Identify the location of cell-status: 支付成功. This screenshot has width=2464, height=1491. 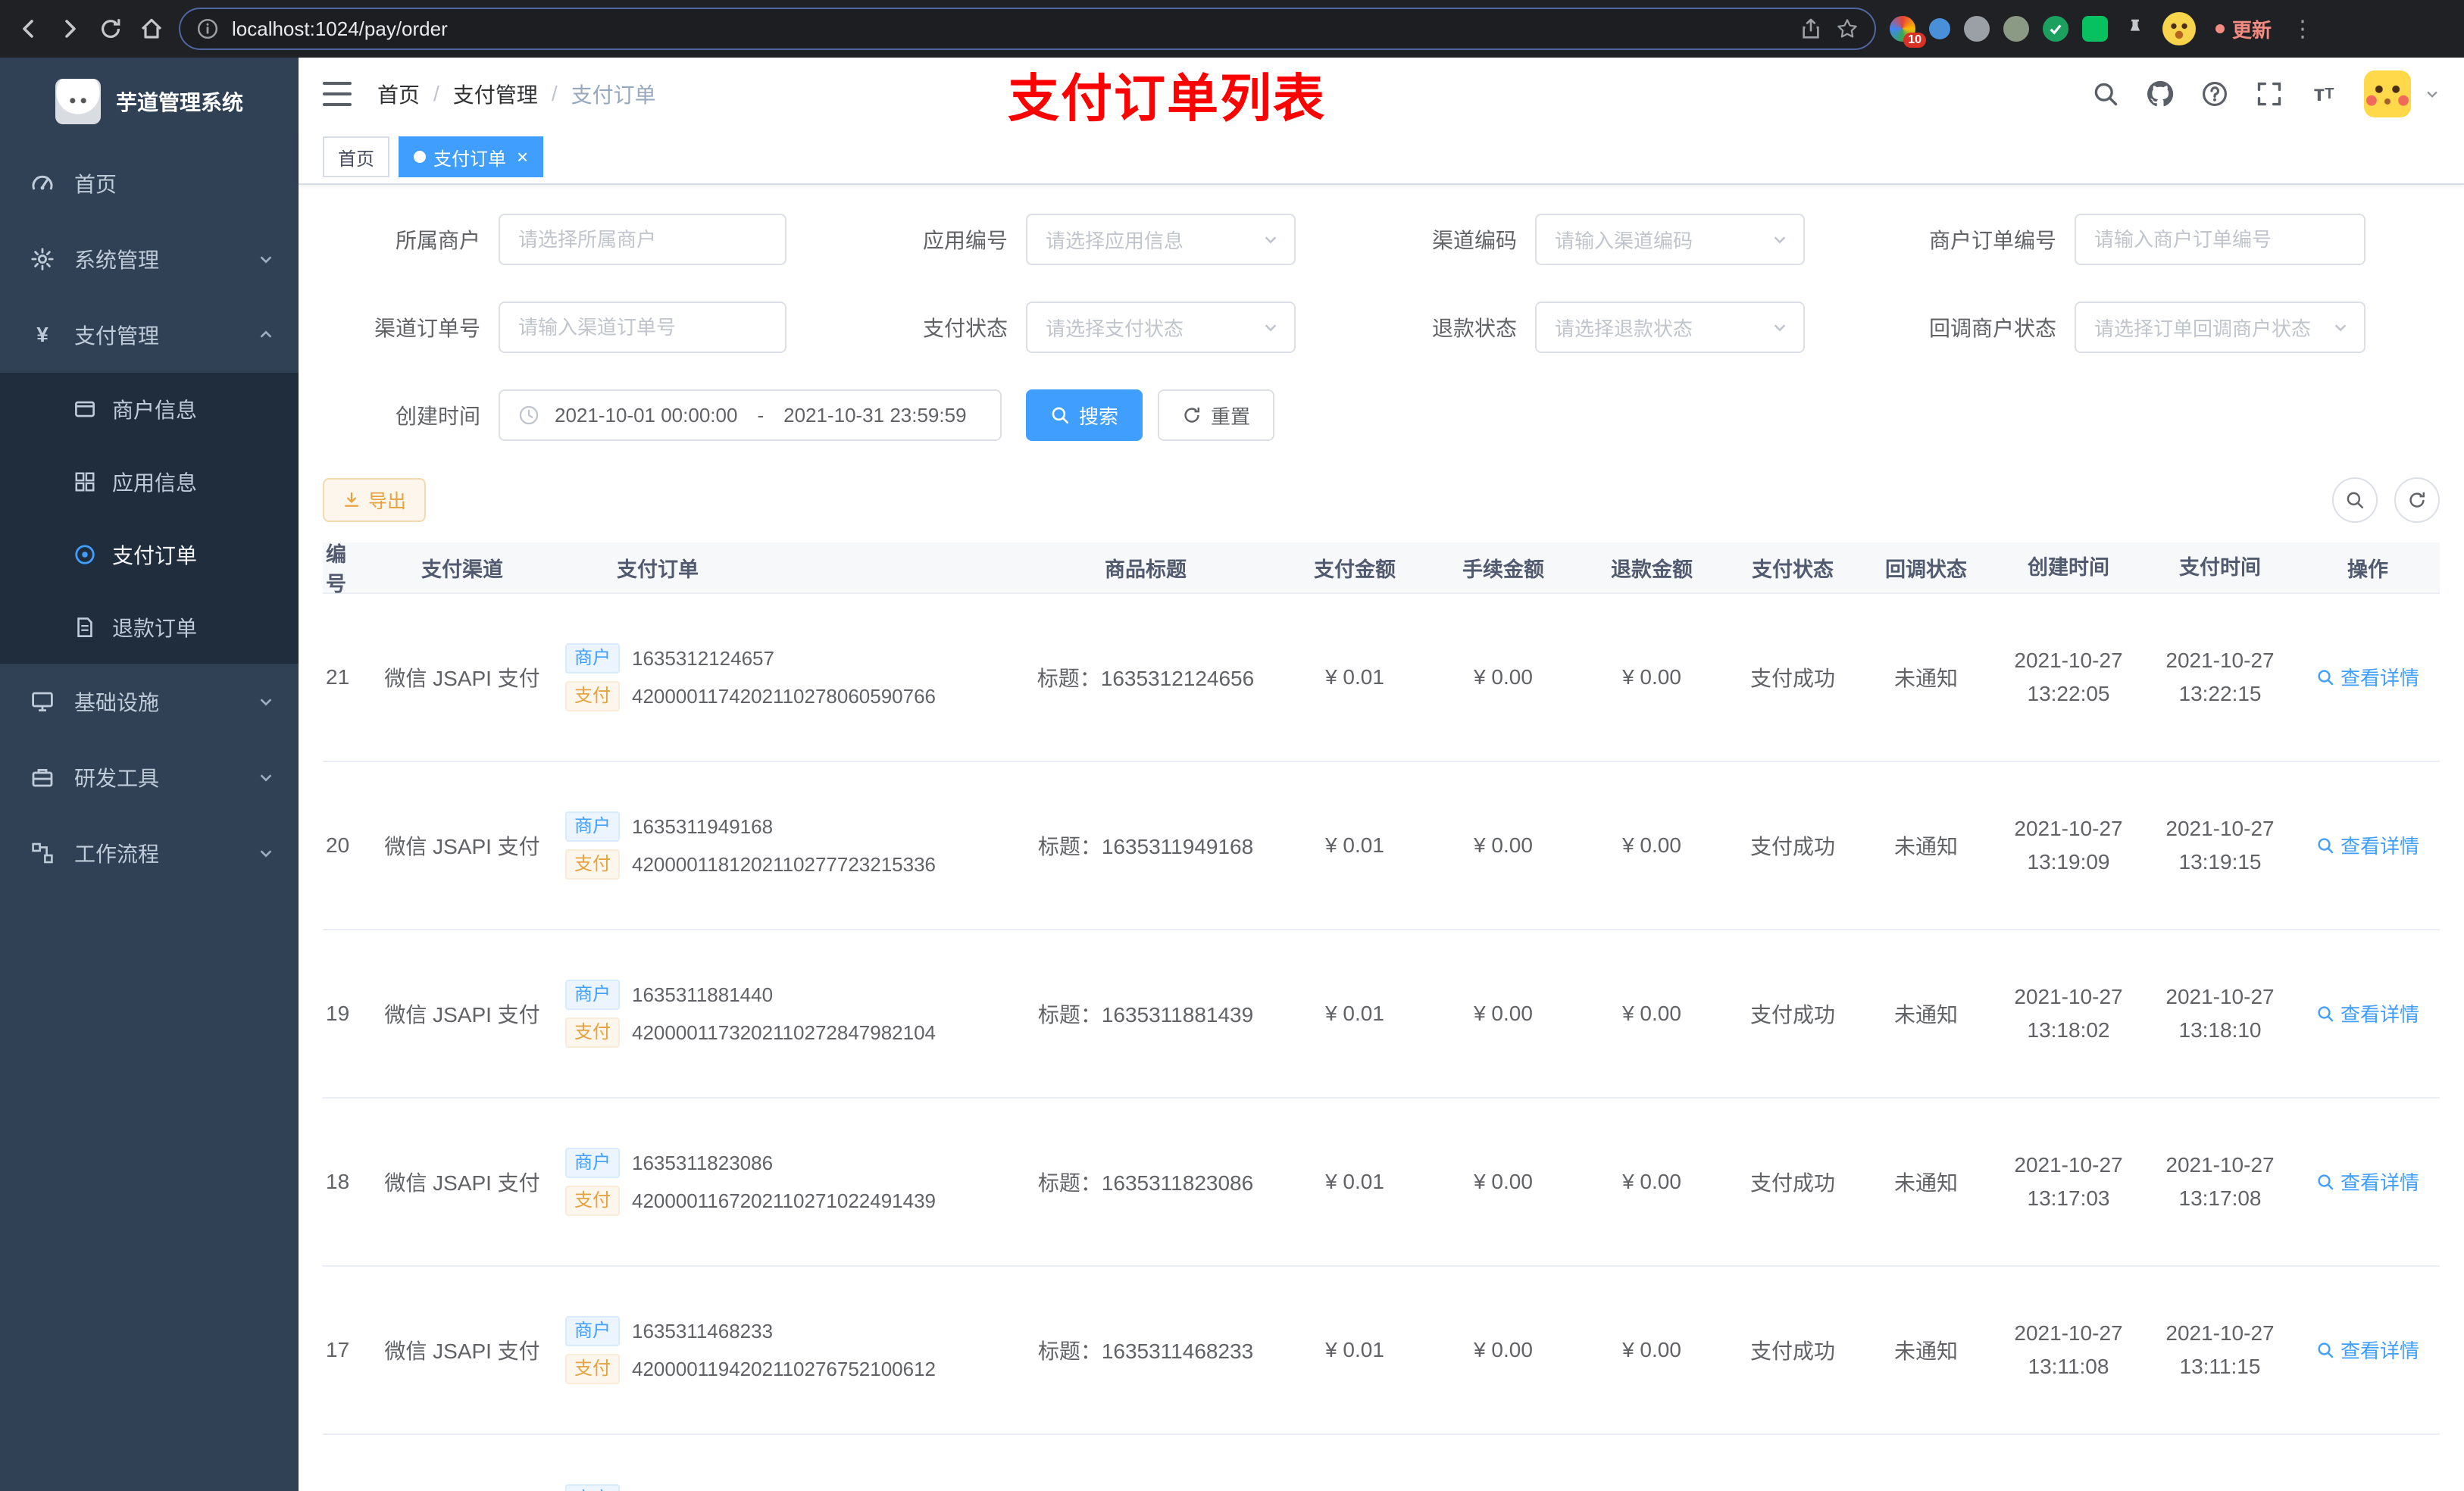
(1792, 1183).